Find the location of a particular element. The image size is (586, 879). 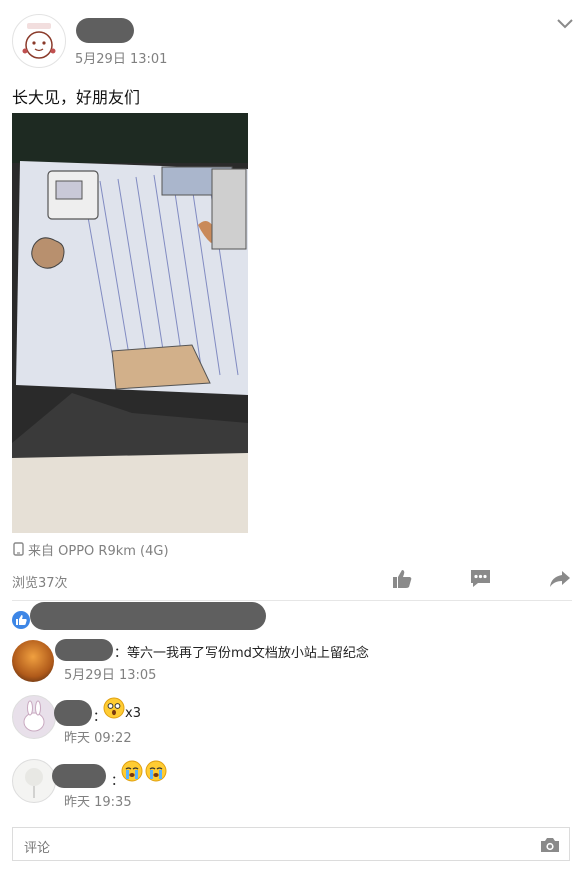

emoji-count: x3 is located at coordinates (133, 713).